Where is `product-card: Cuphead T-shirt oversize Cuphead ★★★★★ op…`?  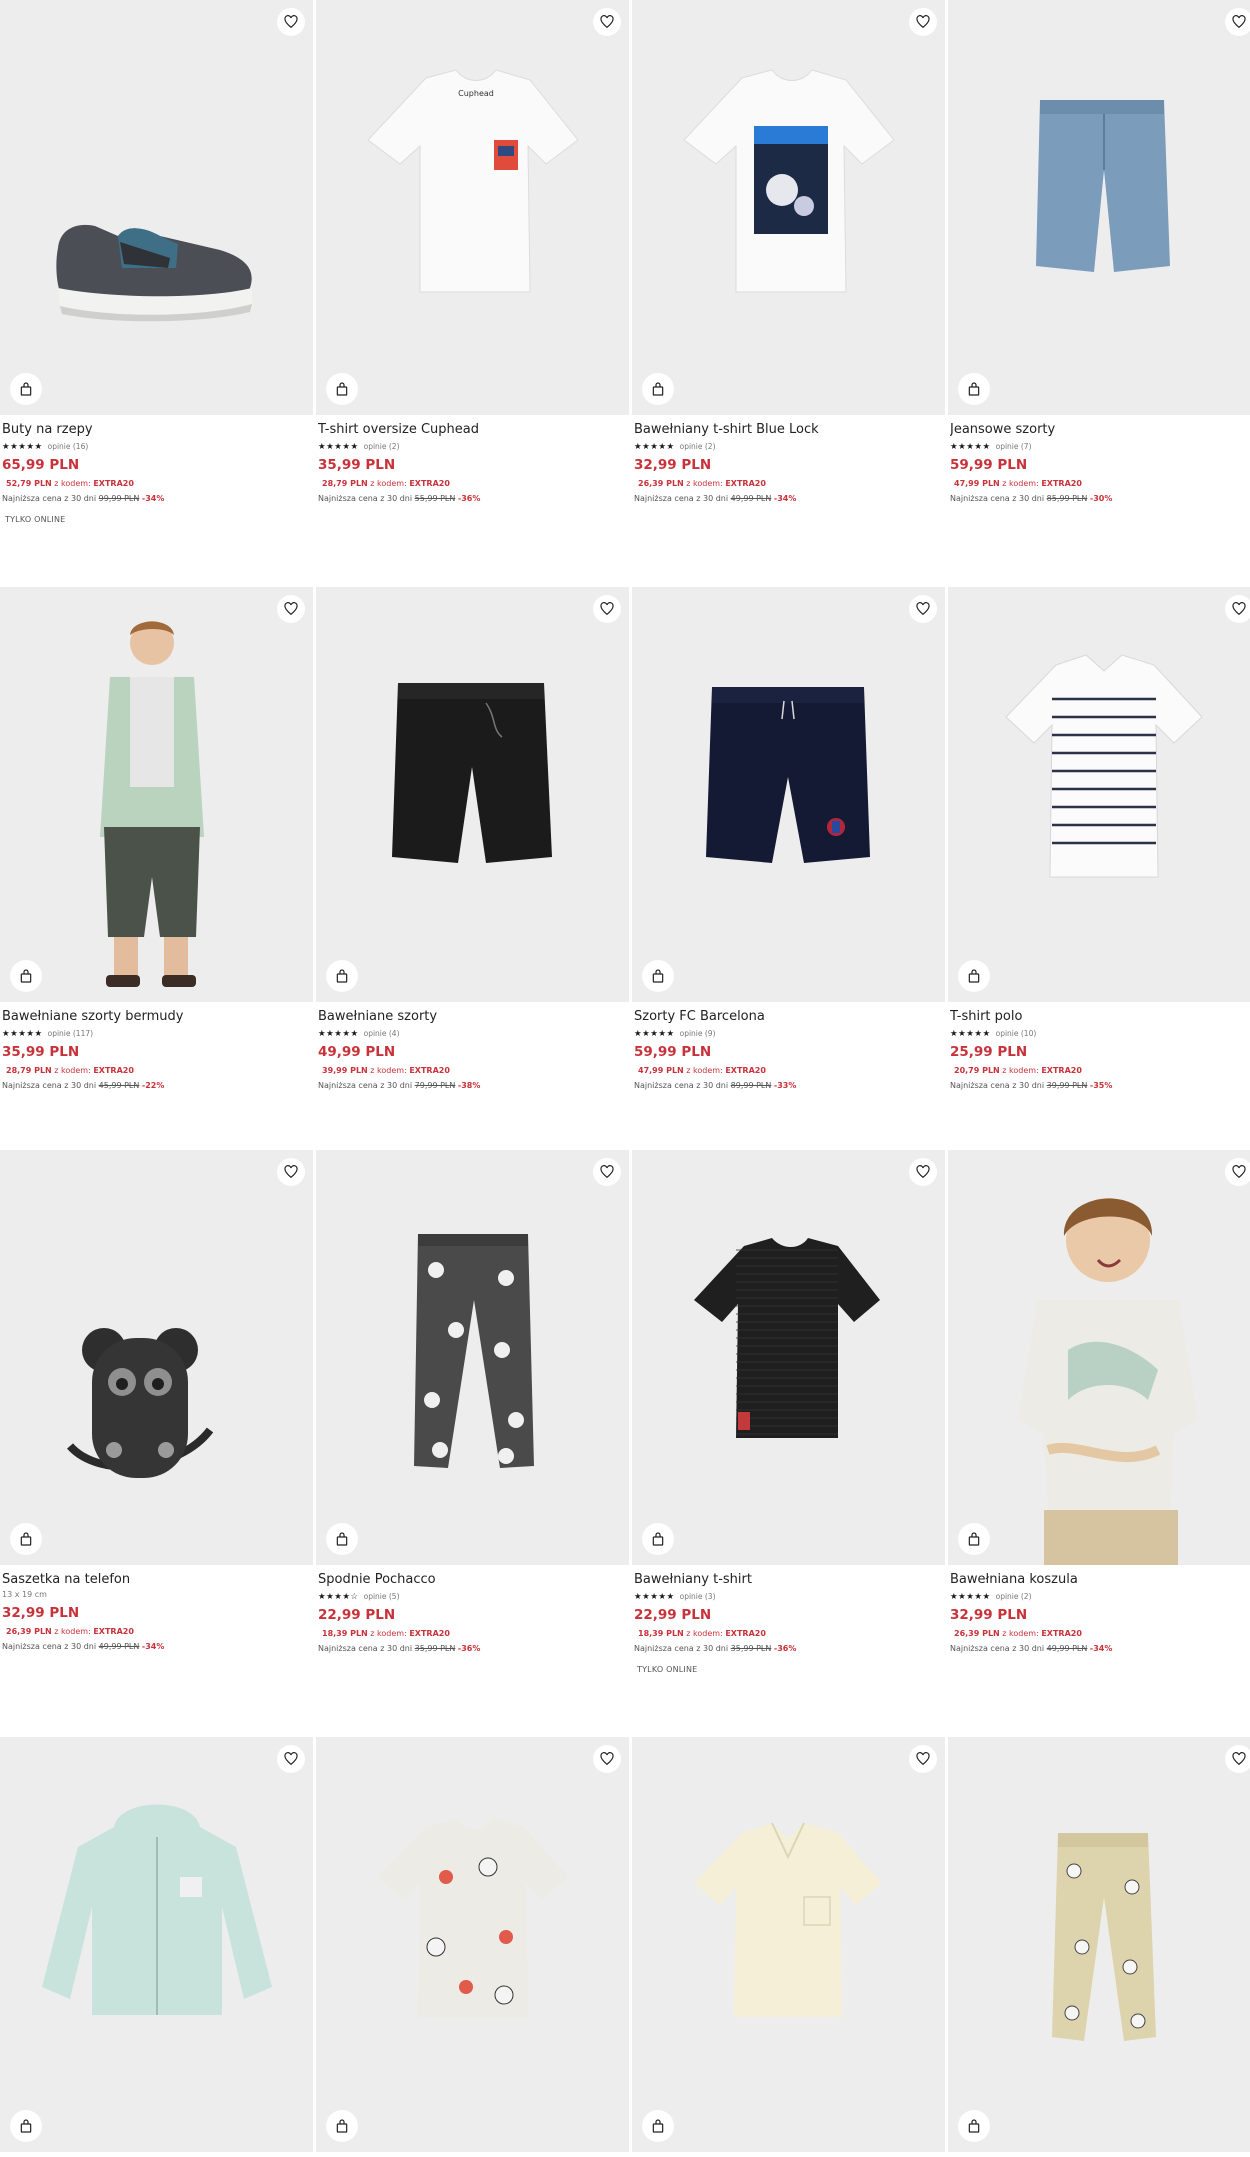
product-card: Cuphead T-shirt oversize Cuphead ★★★★★ op… is located at coordinates (472, 252).